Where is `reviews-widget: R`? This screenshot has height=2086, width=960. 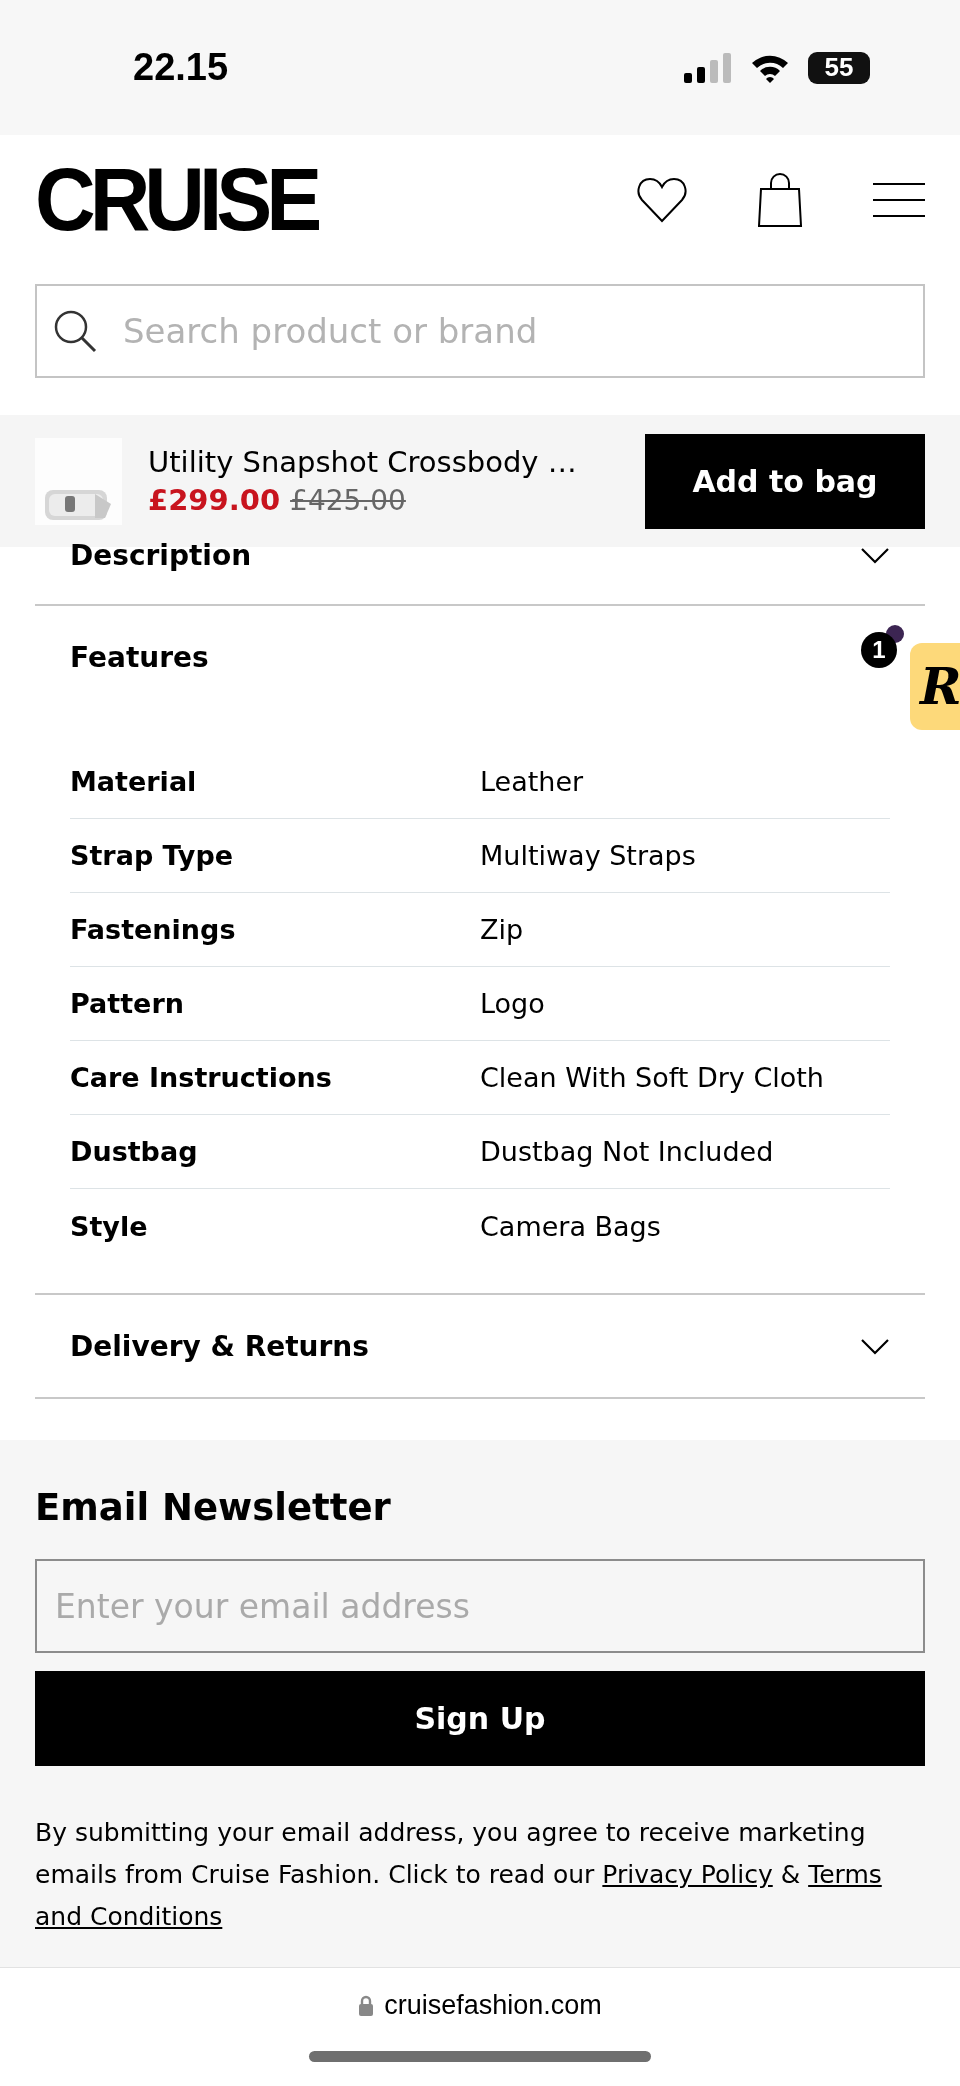
reviews-widget: R is located at coordinates (935, 686).